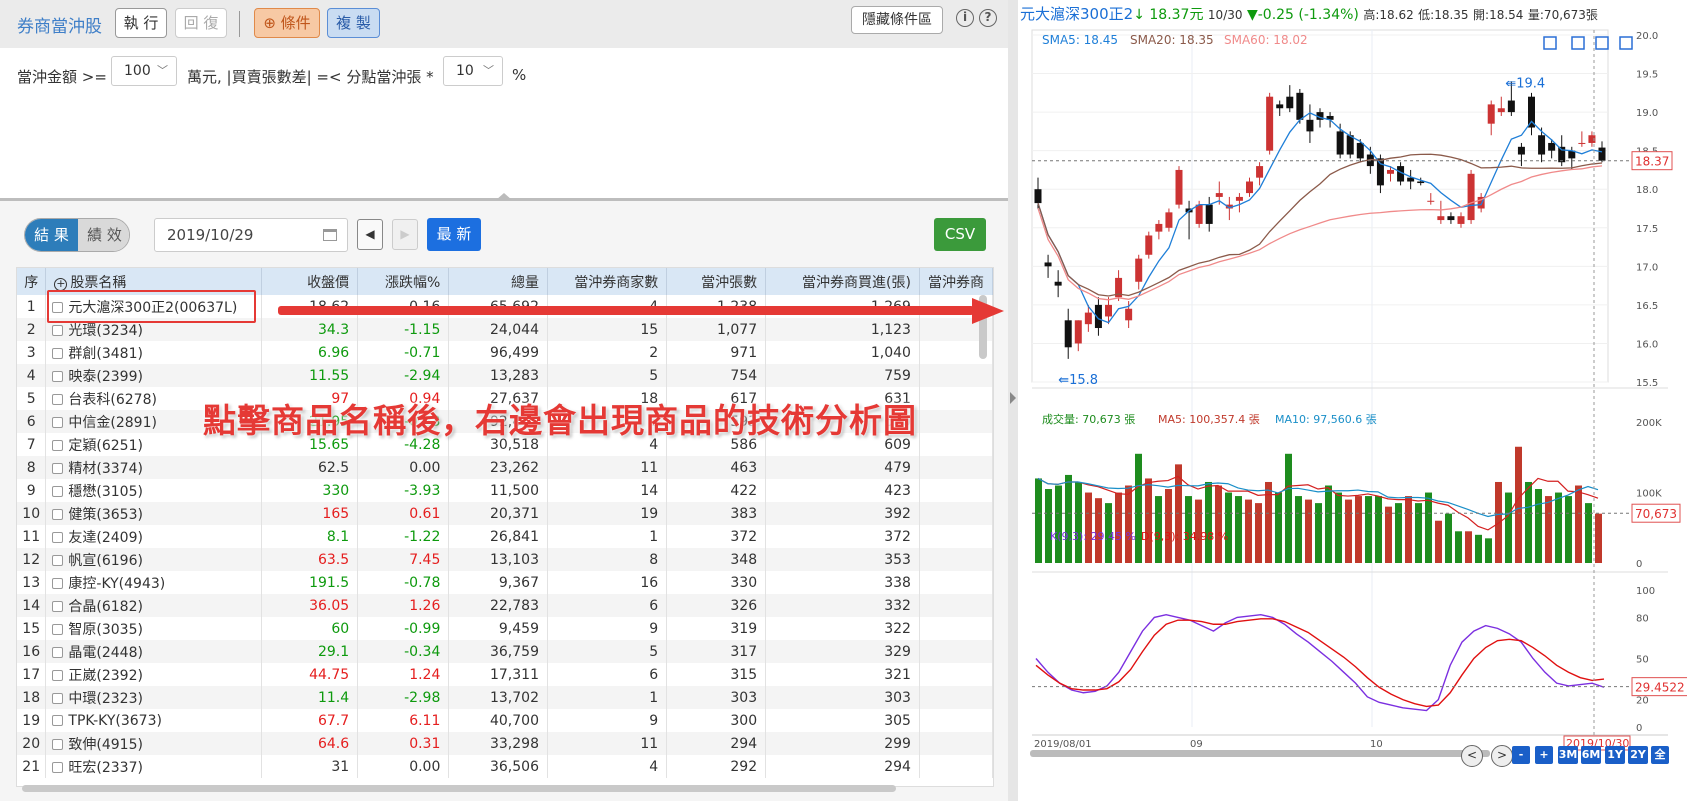 This screenshot has height=801, width=1687. Describe the element at coordinates (1568, 755) in the screenshot. I see `timeframe-3M-button: 3M` at that location.